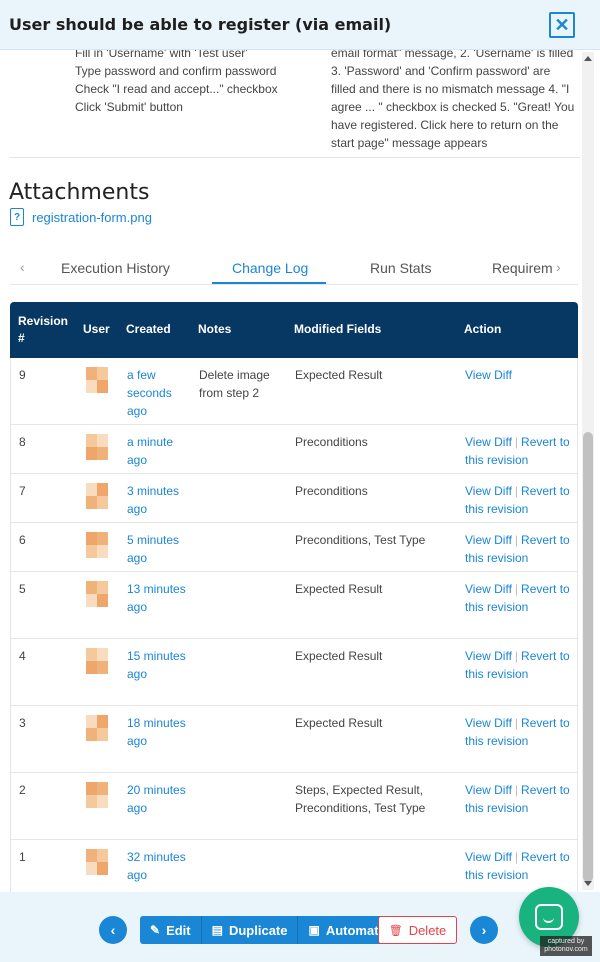 This screenshot has height=962, width=600. Describe the element at coordinates (395, 930) in the screenshot. I see `trash-icon: 🗑` at that location.